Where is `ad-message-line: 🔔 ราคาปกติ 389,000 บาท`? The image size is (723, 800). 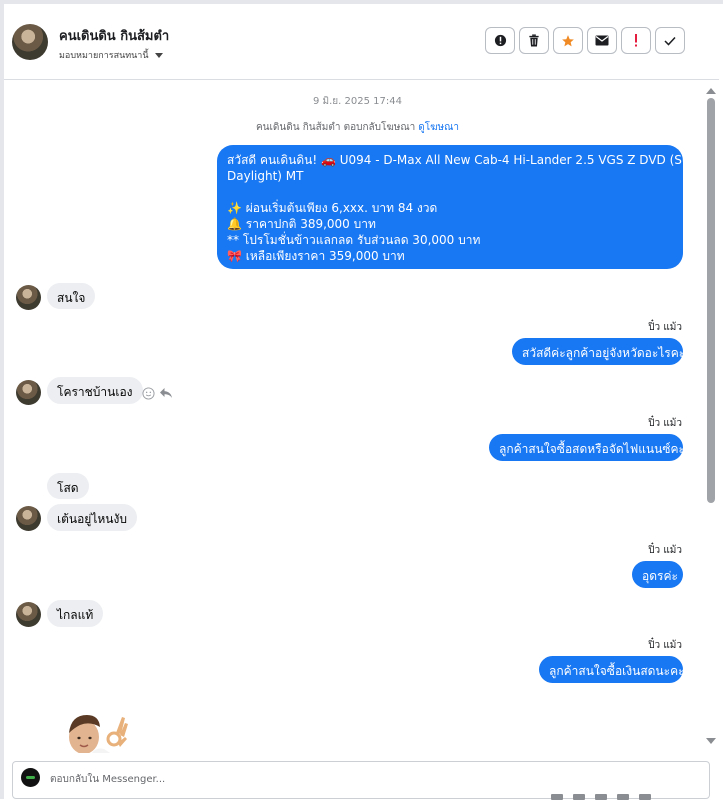 ad-message-line: 🔔 ราคาปกติ 389,000 บาท is located at coordinates (301, 224).